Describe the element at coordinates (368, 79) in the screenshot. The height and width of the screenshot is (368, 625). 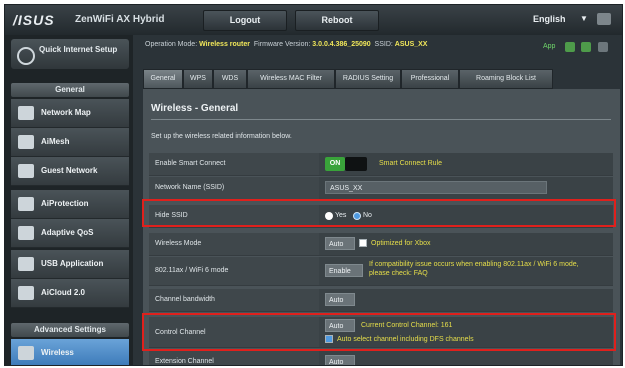
I see `tab-radius-setting: RADIUS Setting` at that location.